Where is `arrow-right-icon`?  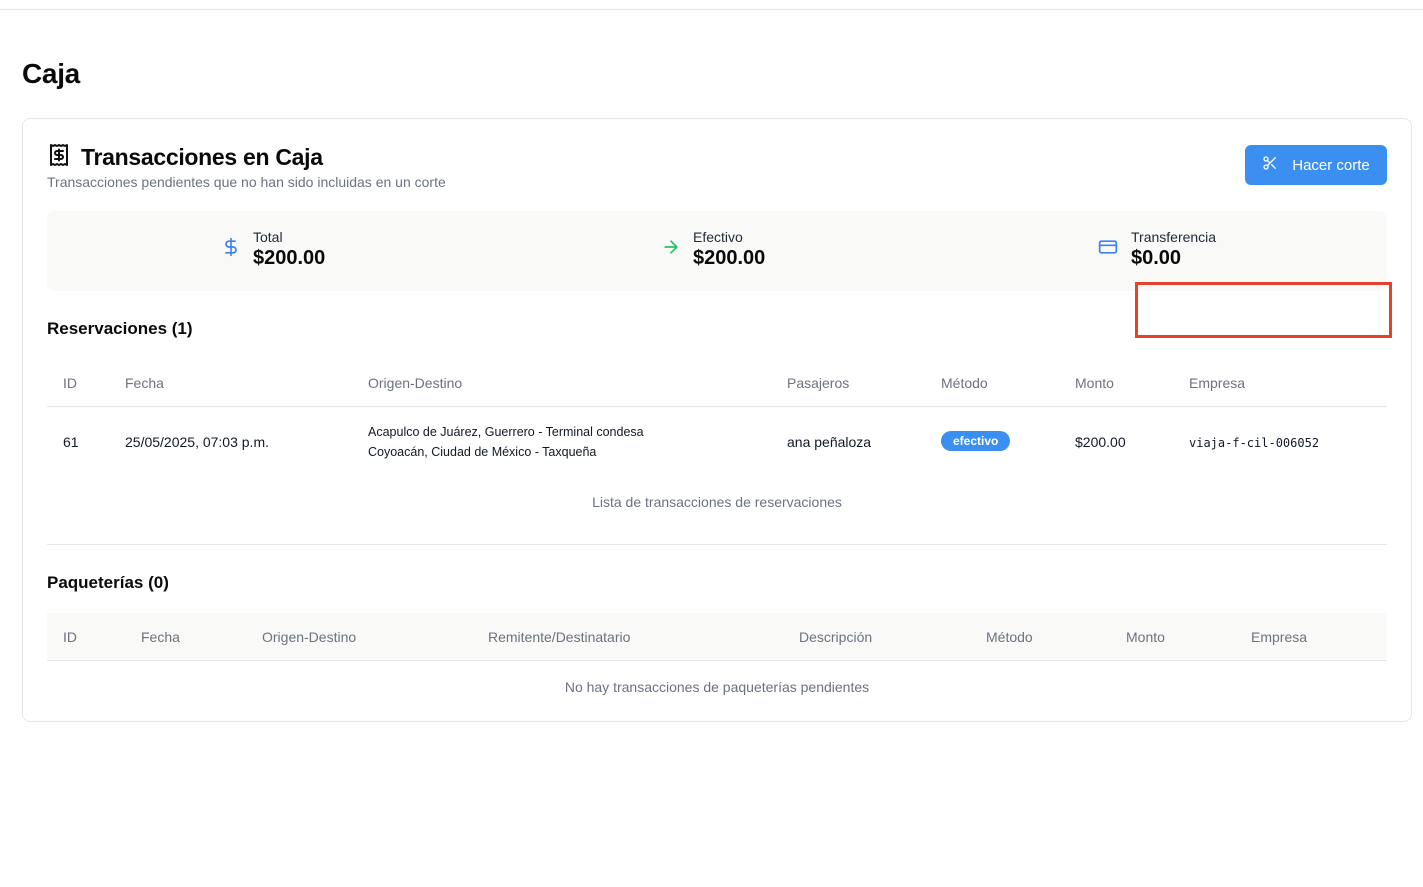
arrow-right-icon is located at coordinates (671, 249).